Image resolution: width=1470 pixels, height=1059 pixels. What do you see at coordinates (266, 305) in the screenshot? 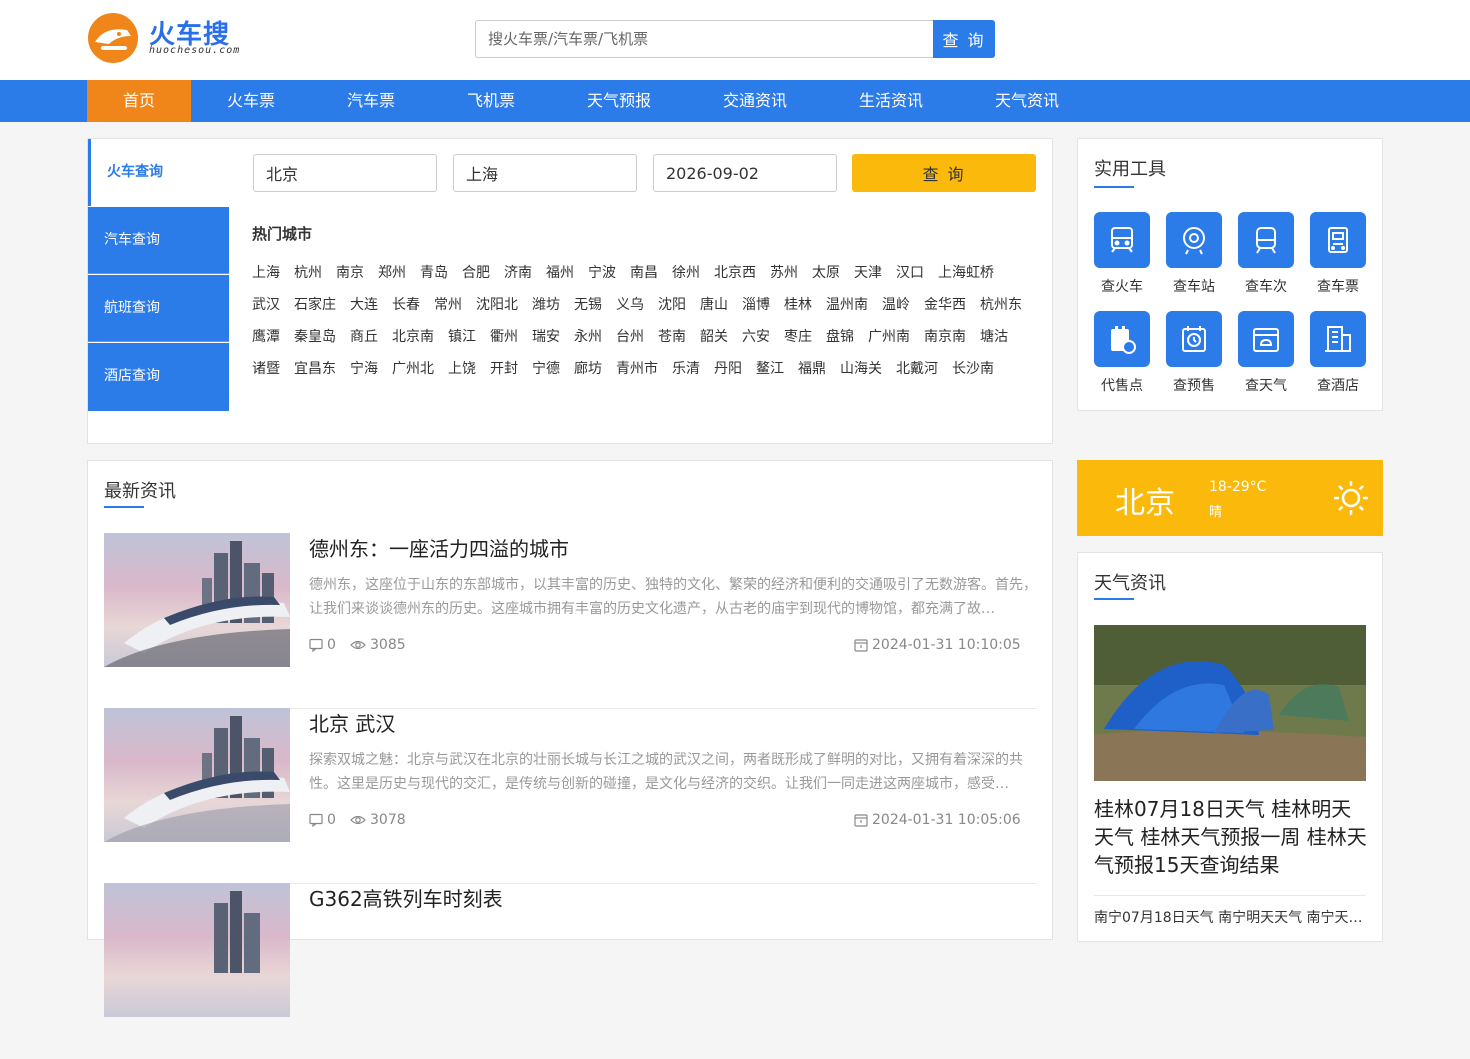
I see `hot-city-link: 武汉` at bounding box center [266, 305].